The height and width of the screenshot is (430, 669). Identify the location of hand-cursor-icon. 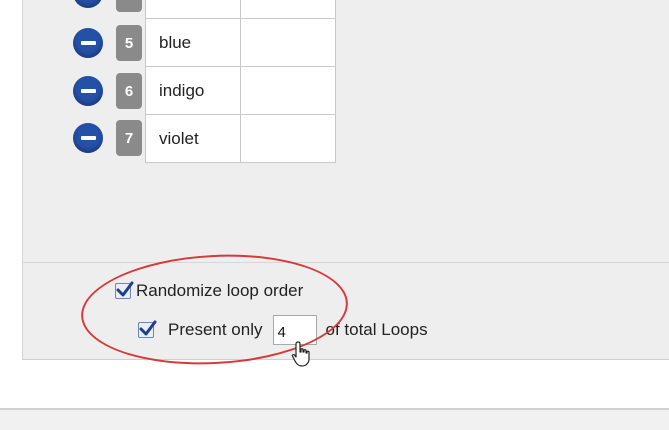
(300, 354).